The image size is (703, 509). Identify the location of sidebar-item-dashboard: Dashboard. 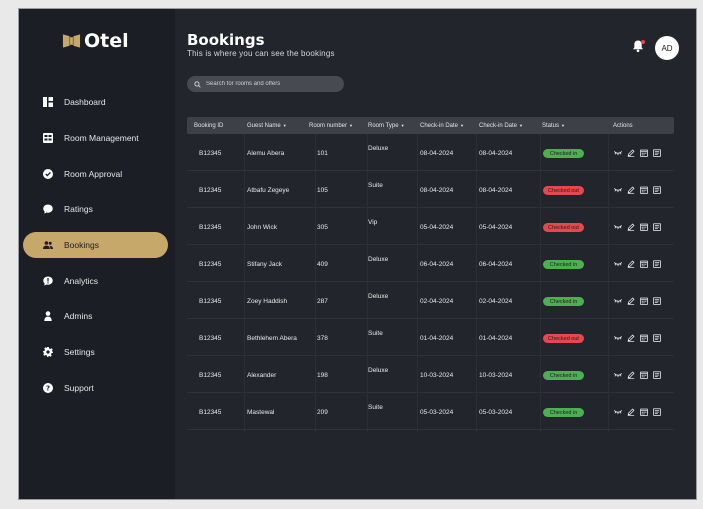
(95, 102).